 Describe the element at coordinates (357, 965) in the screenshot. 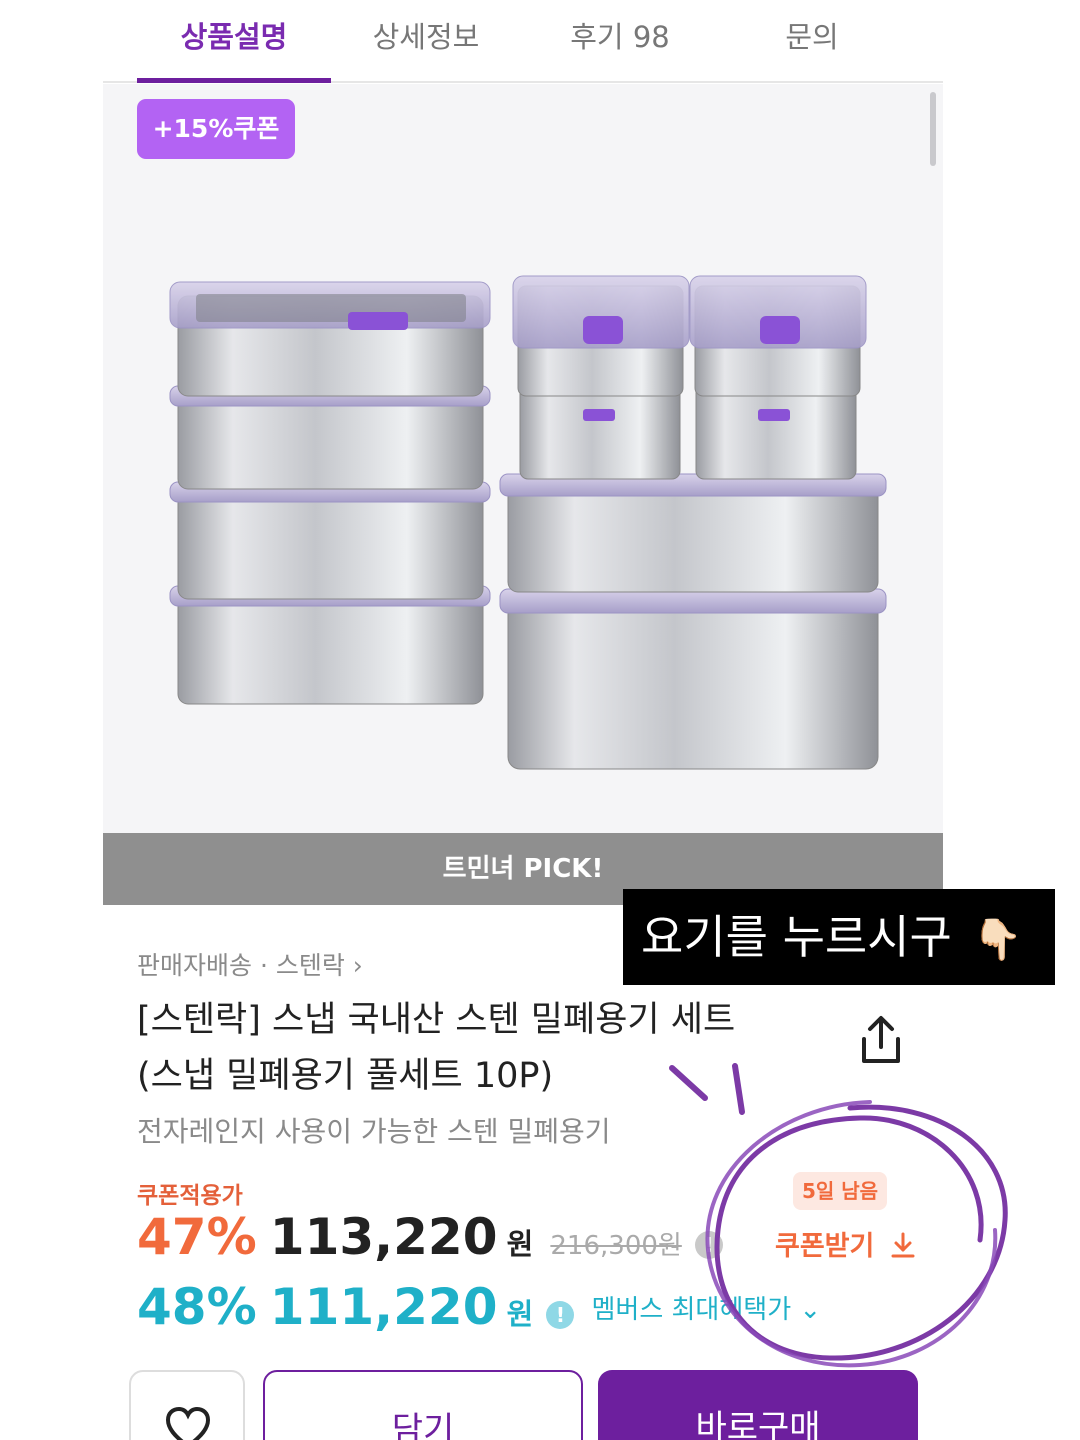

I see `chevron-right-icon: ›` at that location.